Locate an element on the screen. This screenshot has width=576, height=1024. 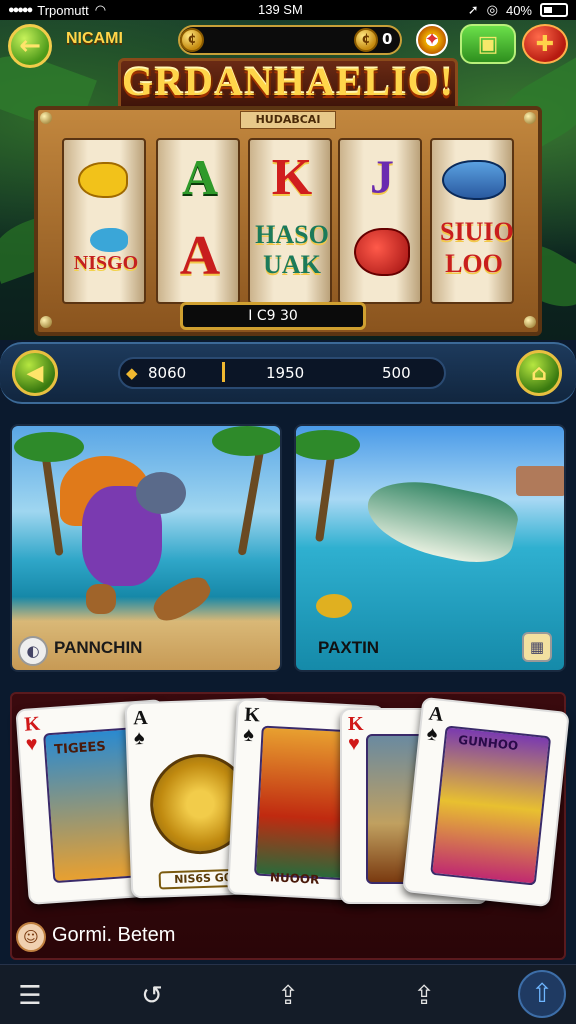
home-icon: ⌂ is located at coordinates (539, 373).